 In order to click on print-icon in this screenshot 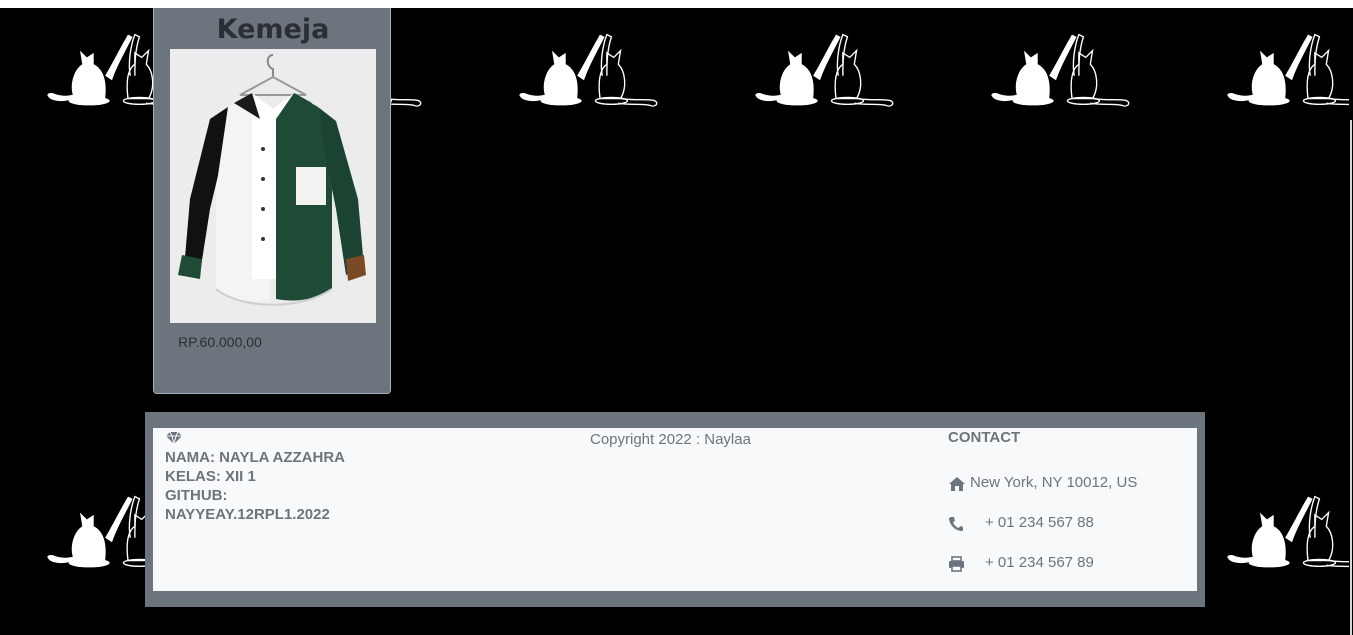, I will do `click(956, 564)`.